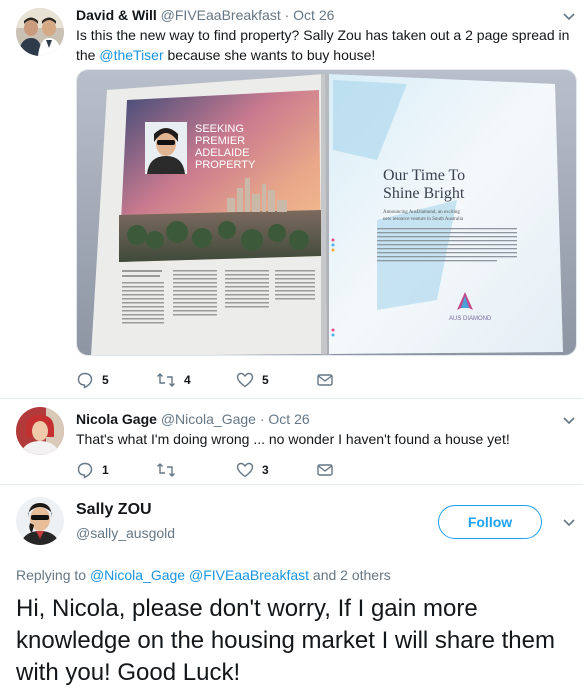 This screenshot has height=697, width=583. I want to click on retweet-button: 4, so click(173, 380).